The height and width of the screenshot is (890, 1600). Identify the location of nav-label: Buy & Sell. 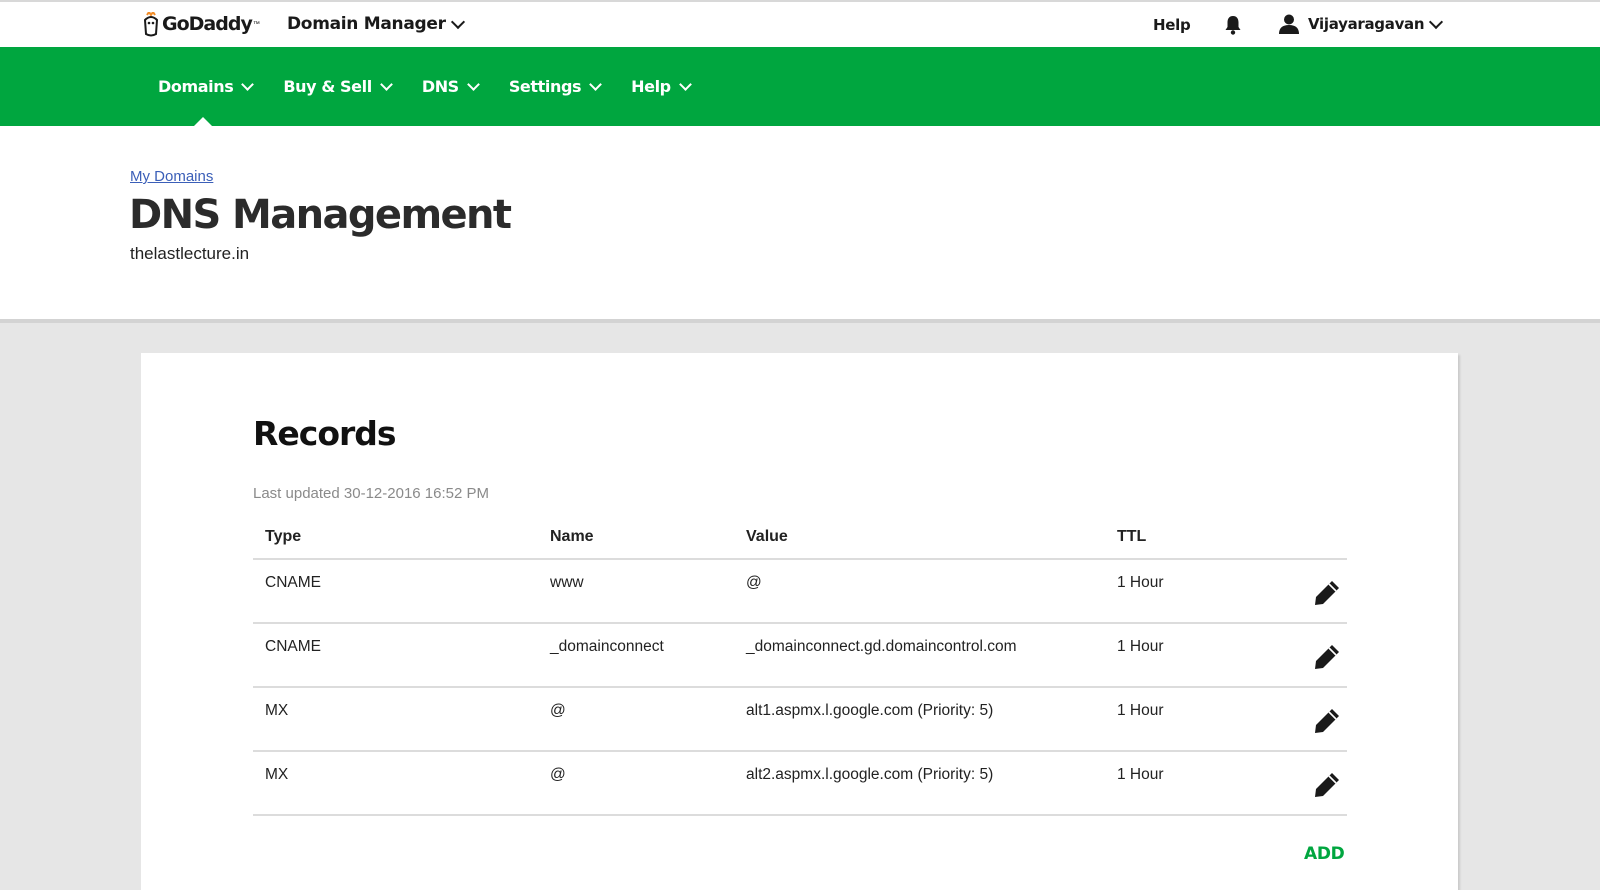
(327, 86).